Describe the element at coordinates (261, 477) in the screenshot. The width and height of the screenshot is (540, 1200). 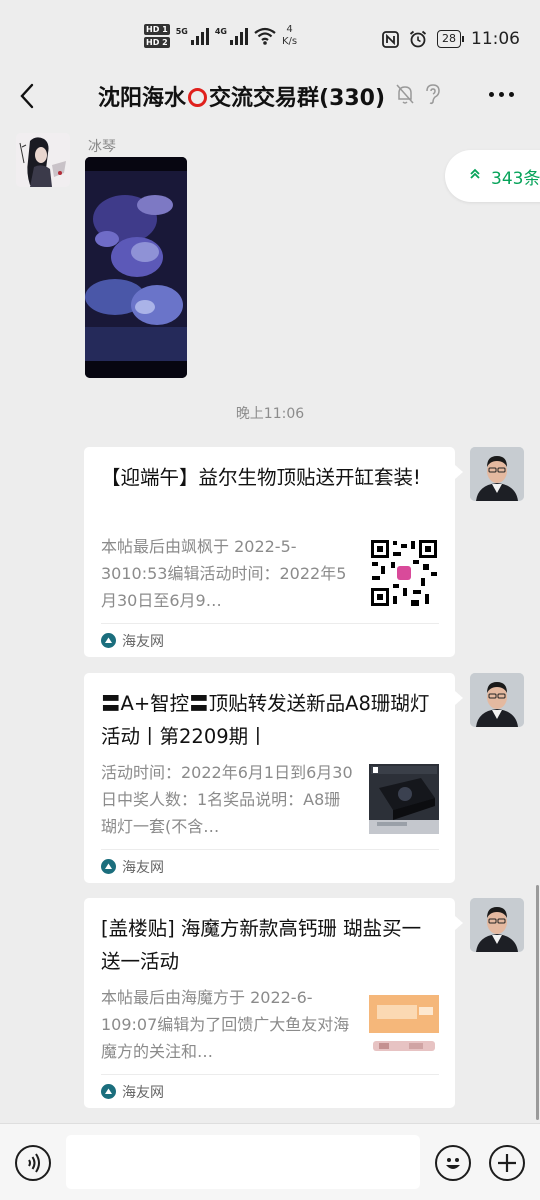
I see `card-title: 【迎端午】益尔生物顶贴送开缸套装!` at that location.